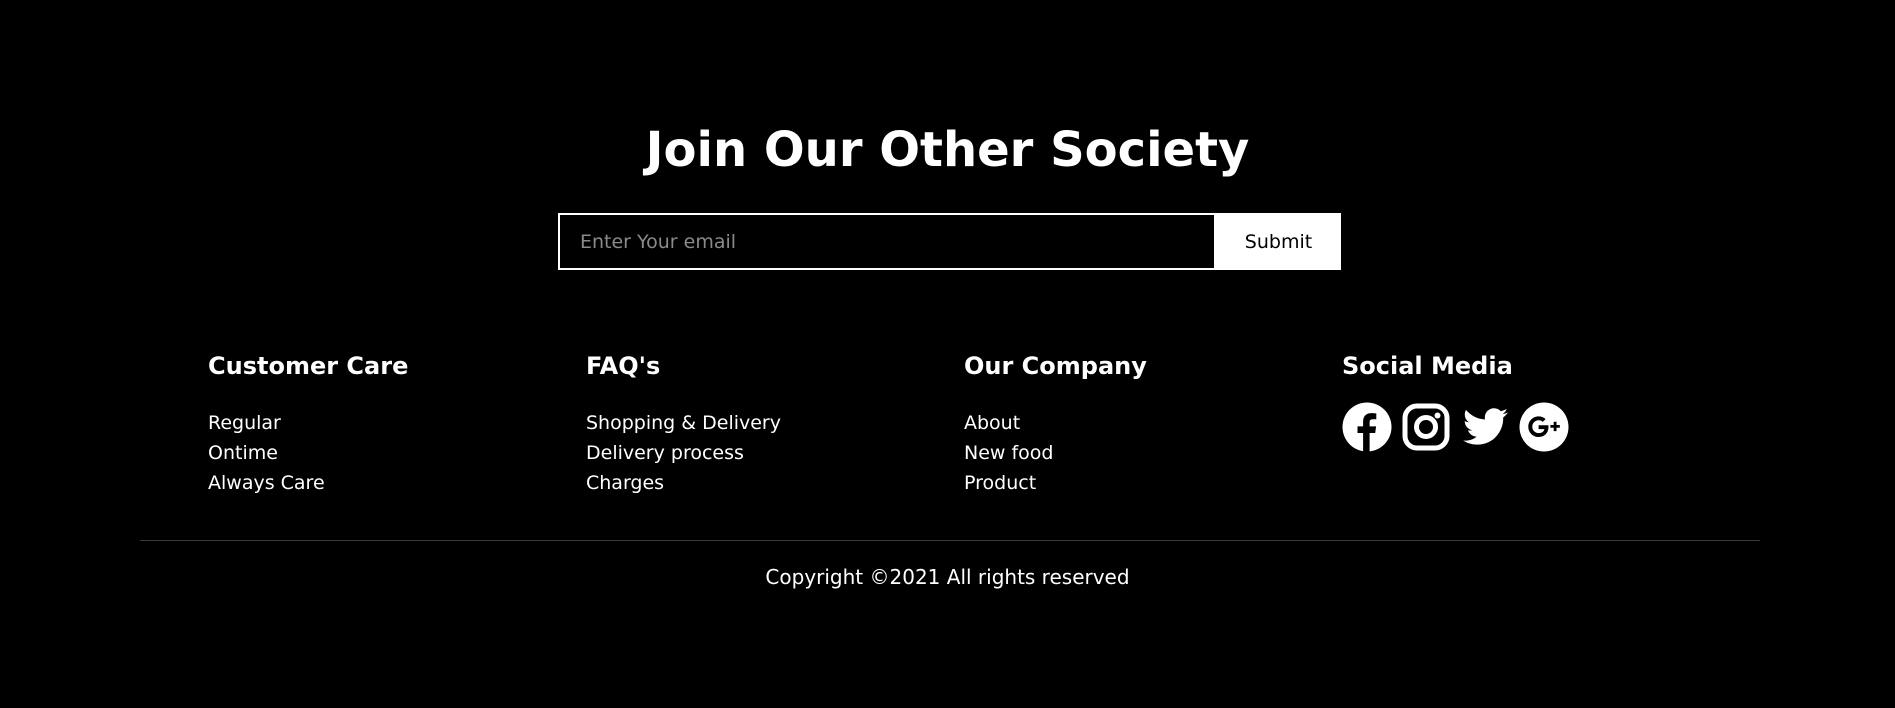 The height and width of the screenshot is (708, 1895). I want to click on link-shopping-delivery: Shopping & Delivery, so click(683, 423).